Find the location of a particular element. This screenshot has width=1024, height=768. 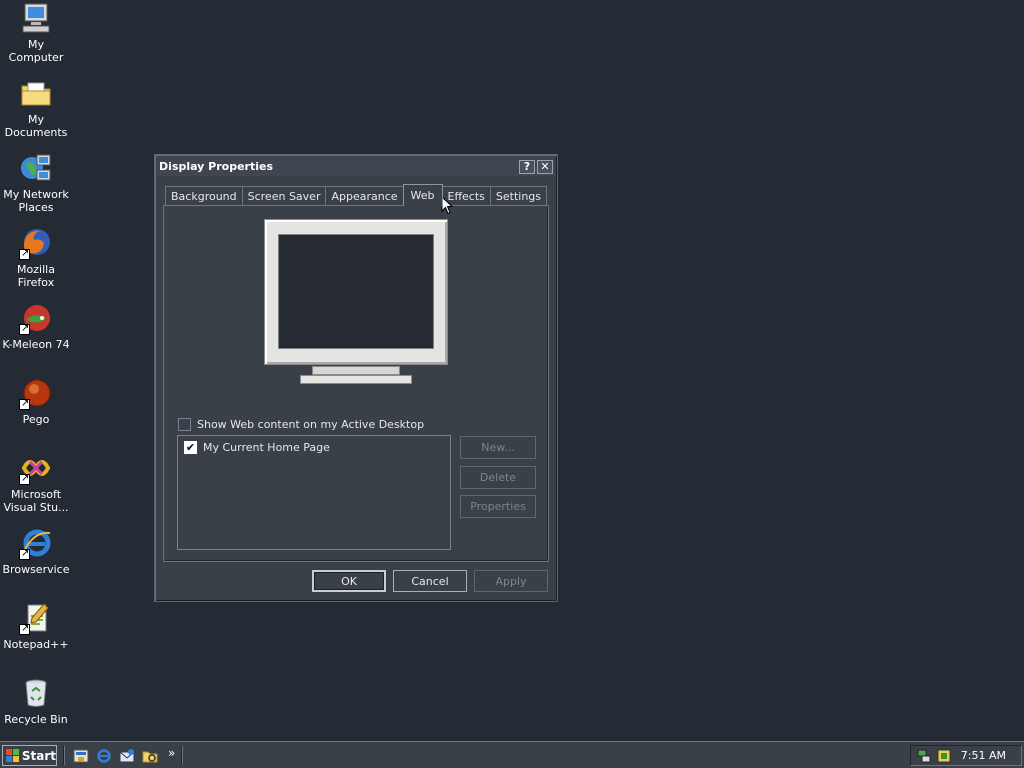

clock: 7:51 AM is located at coordinates (983, 755).